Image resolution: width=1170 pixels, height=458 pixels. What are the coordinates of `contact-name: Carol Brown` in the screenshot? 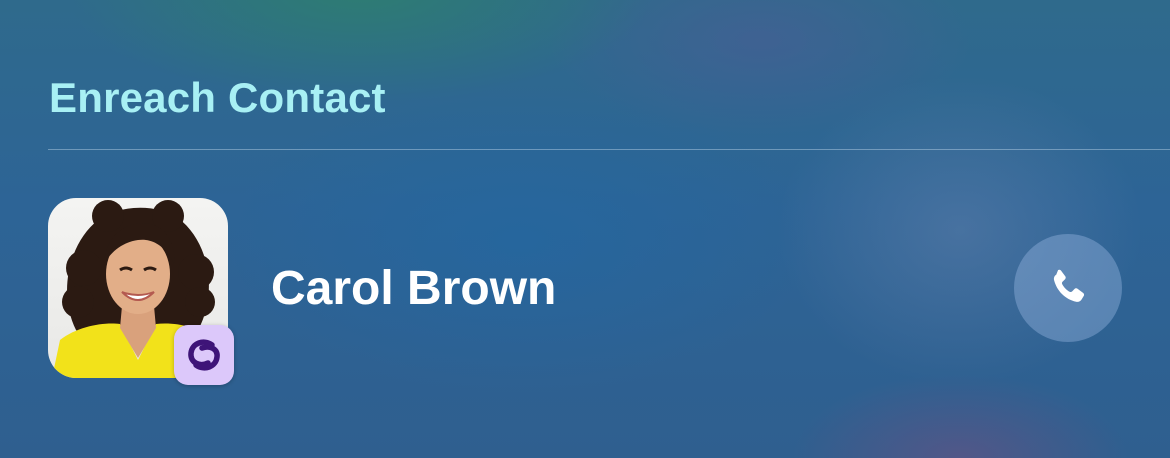 It's located at (414, 288).